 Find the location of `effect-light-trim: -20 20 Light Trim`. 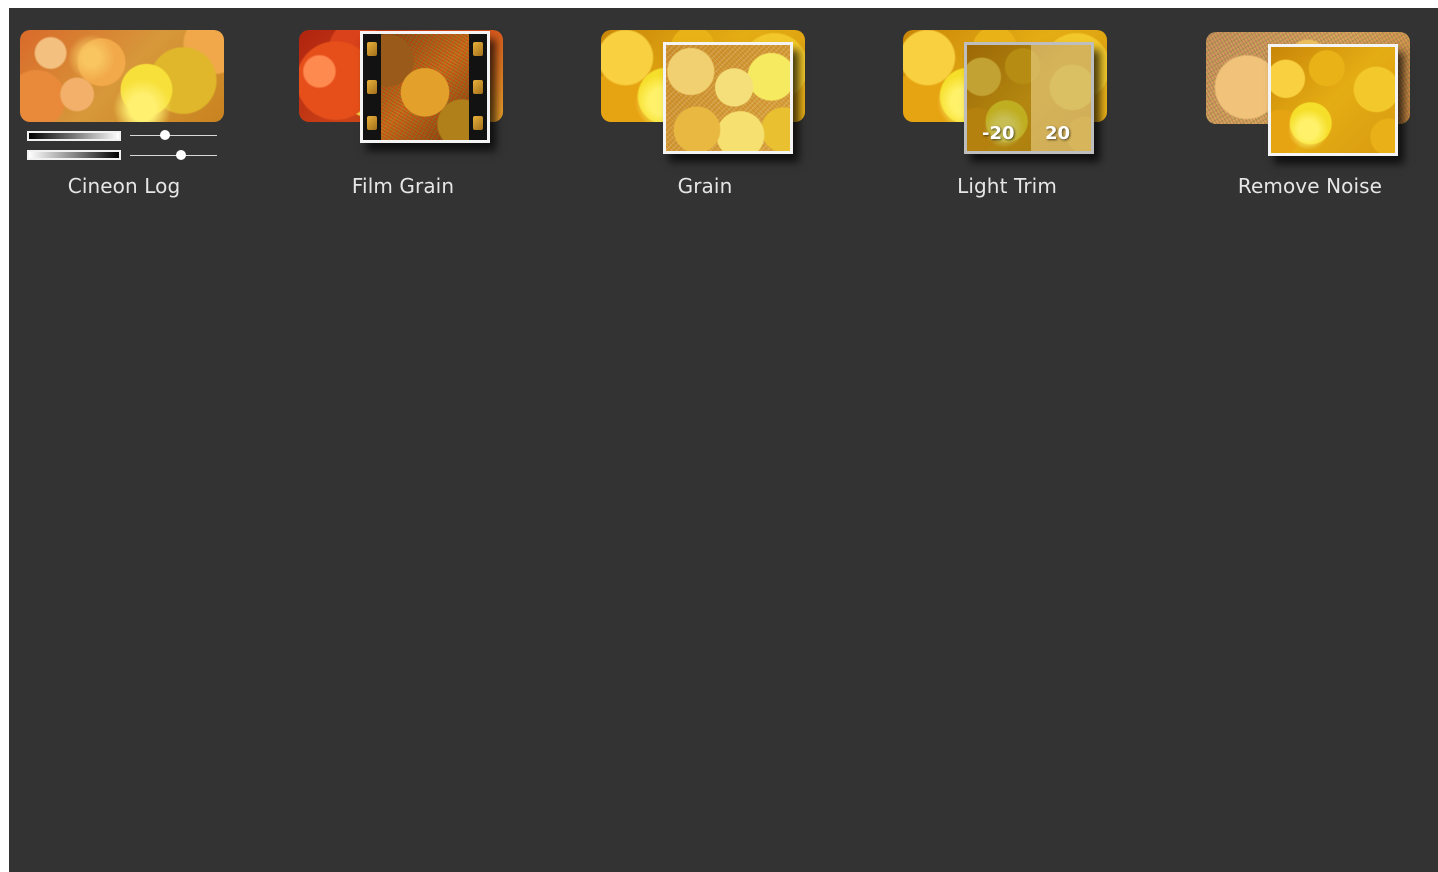

effect-light-trim: -20 20 Light Trim is located at coordinates (1028, 108).